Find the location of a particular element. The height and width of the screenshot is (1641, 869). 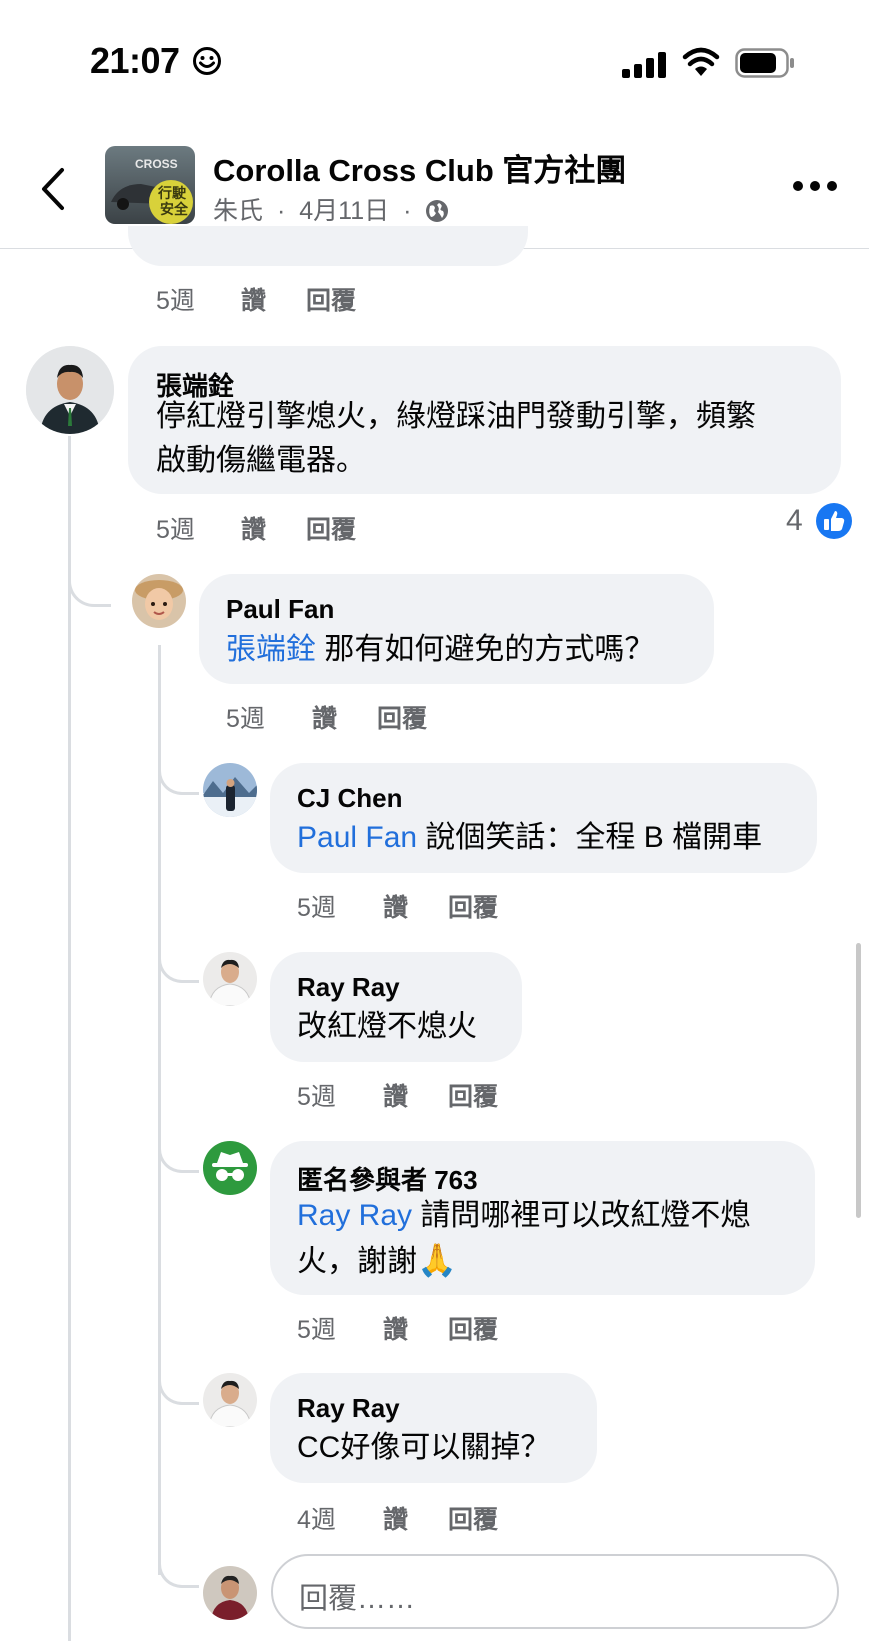

comment-text: Ray Ray 請問哪裡可以改紅燈不熄 is located at coordinates (523, 1216).